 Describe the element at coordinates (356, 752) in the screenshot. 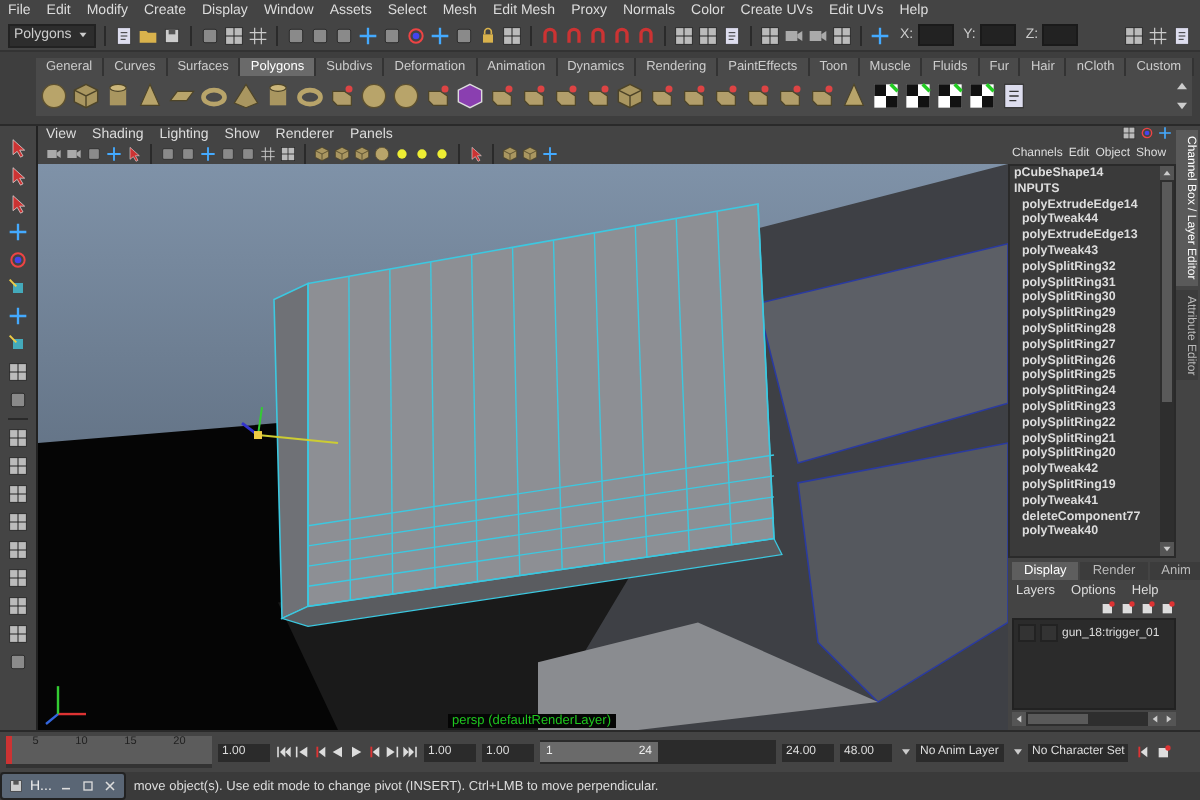

I see `play-icon` at that location.